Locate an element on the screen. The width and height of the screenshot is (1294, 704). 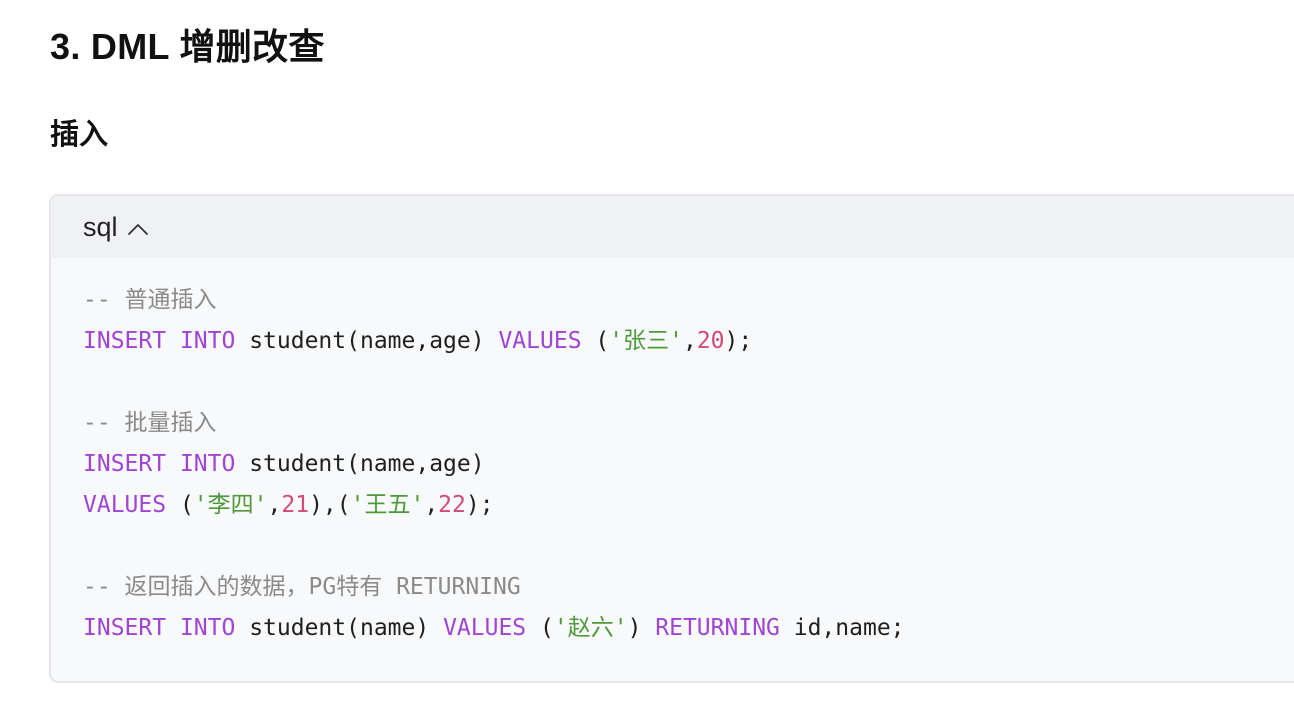
code-text: student(name) is located at coordinates (339, 628).